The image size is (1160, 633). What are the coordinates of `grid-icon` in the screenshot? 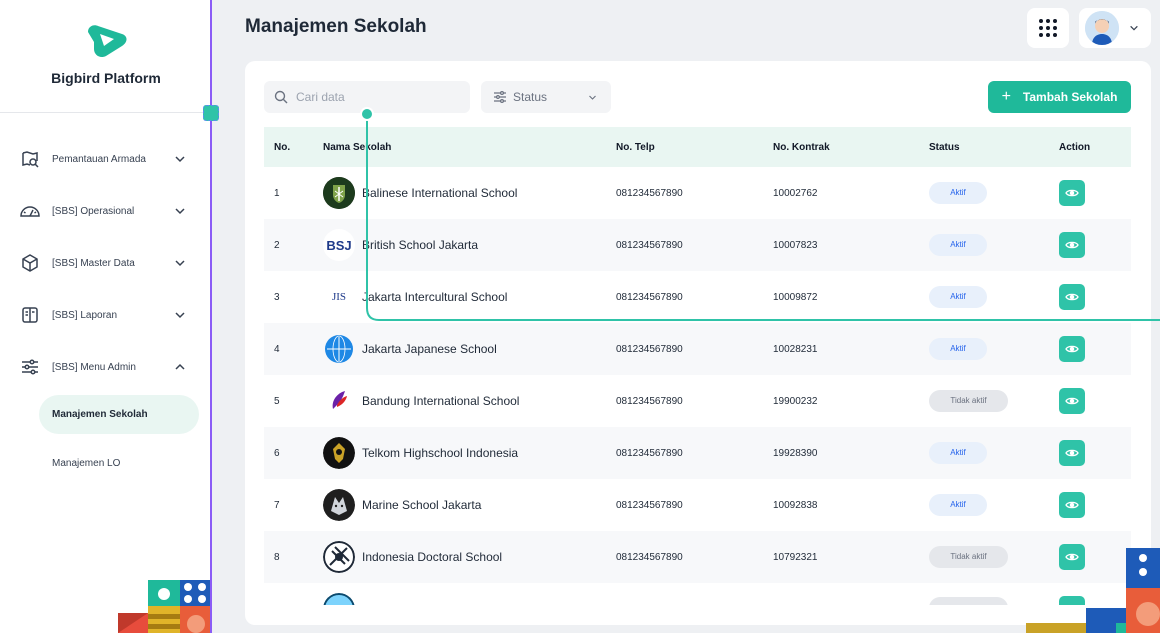 It's located at (1048, 28).